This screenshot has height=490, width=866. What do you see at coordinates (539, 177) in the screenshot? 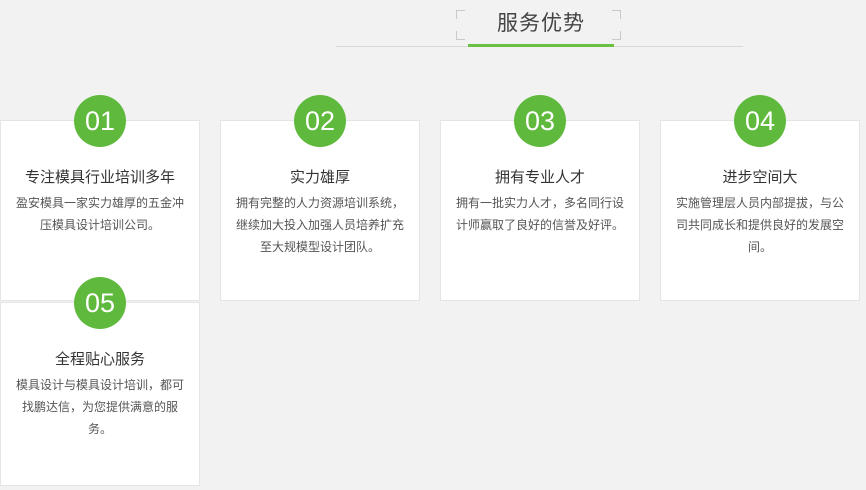
I see `card-title: 拥有专业人才` at bounding box center [539, 177].